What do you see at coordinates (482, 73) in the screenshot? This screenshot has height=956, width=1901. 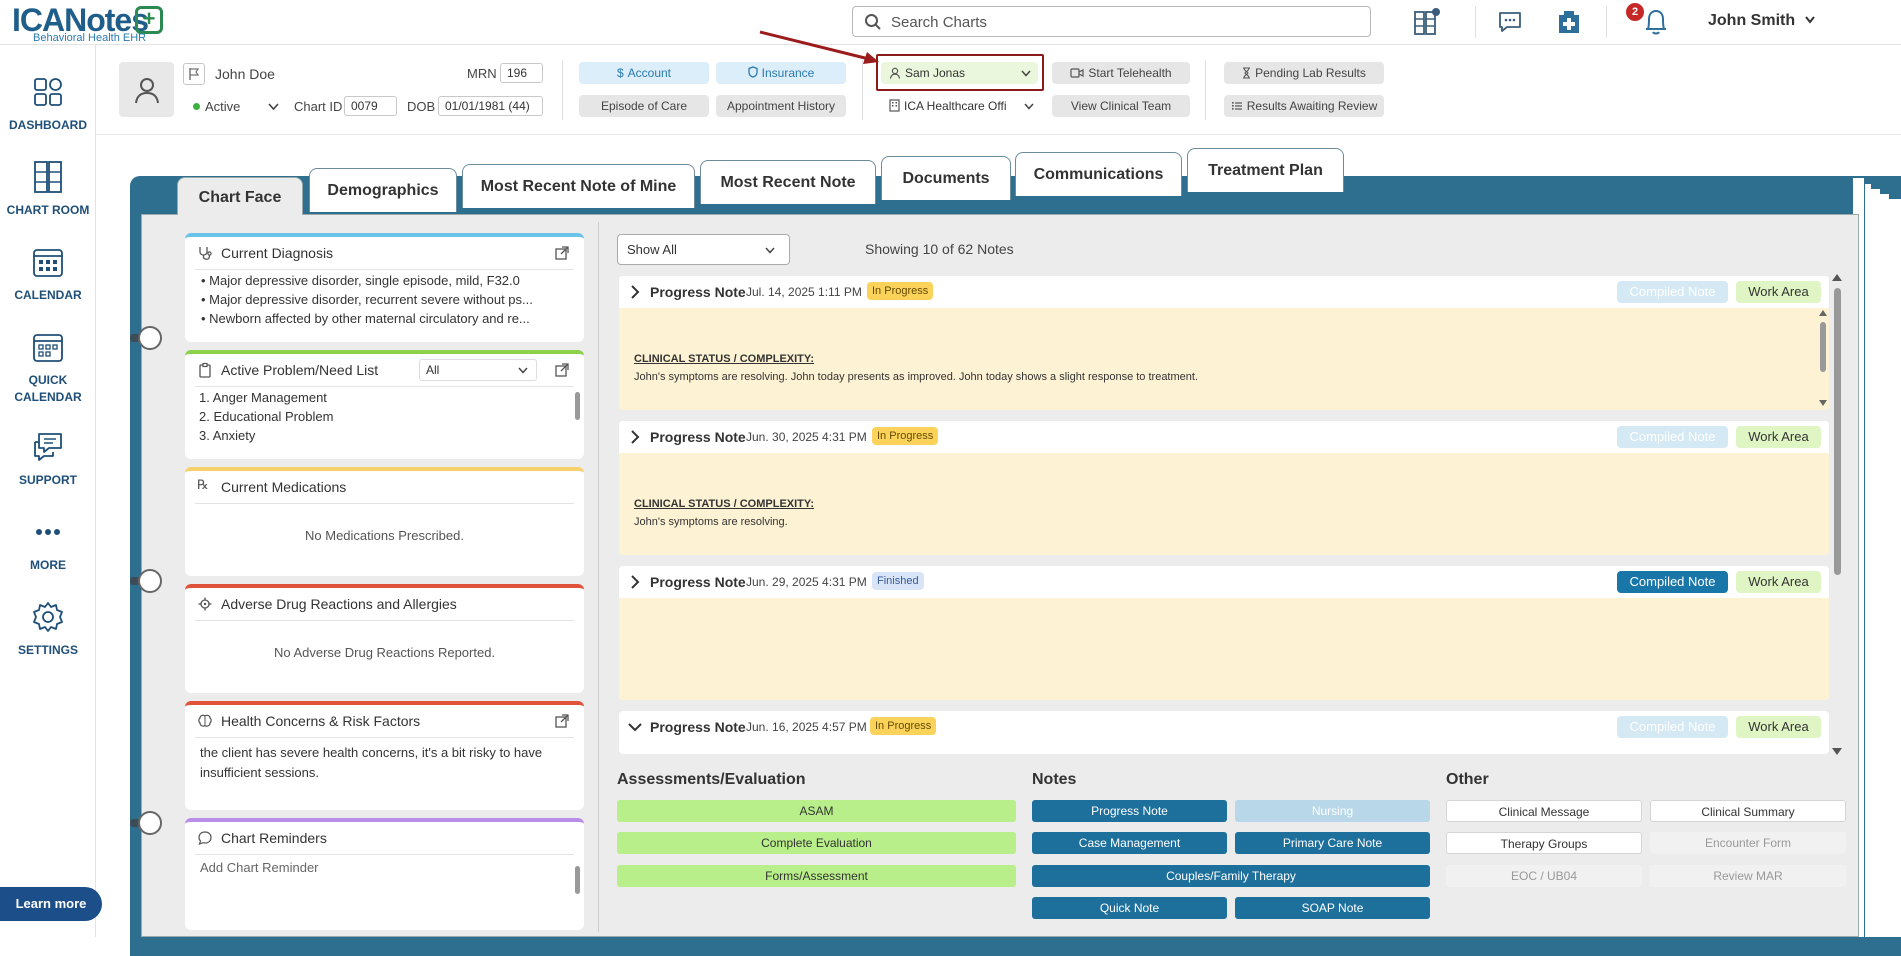 I see `mrn-label: MRN` at bounding box center [482, 73].